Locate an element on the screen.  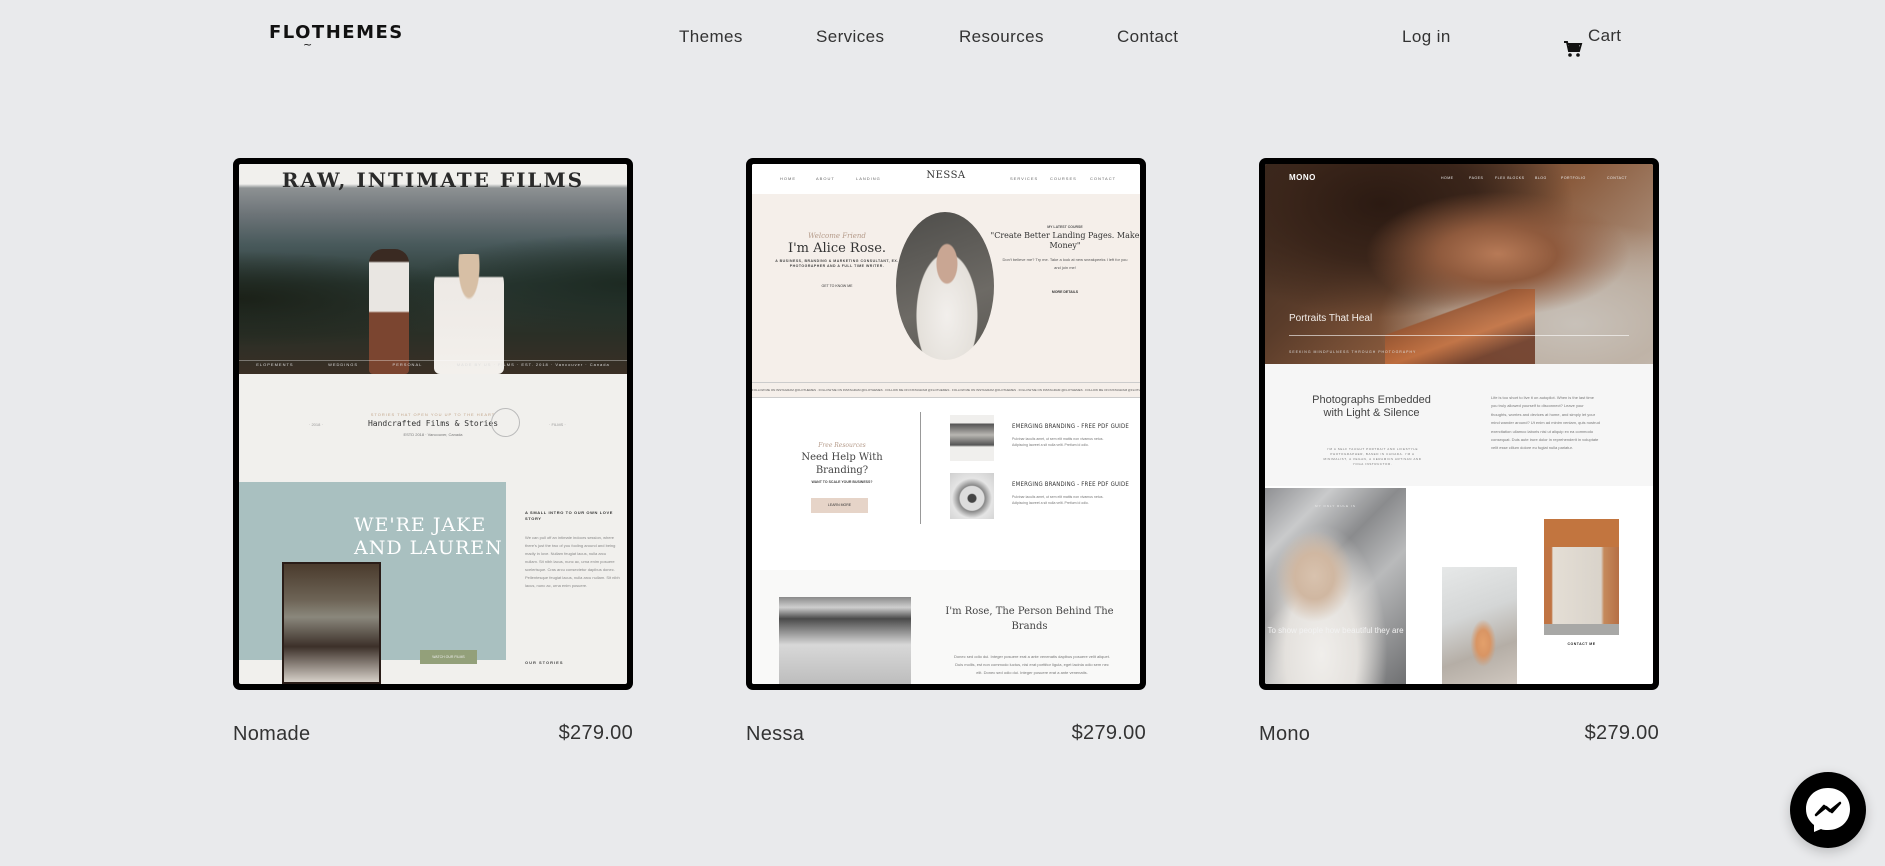
nomade-copy-heading: A SMALL INTRO TO OUR OWN LOVE STORY is located at coordinates (569, 515).